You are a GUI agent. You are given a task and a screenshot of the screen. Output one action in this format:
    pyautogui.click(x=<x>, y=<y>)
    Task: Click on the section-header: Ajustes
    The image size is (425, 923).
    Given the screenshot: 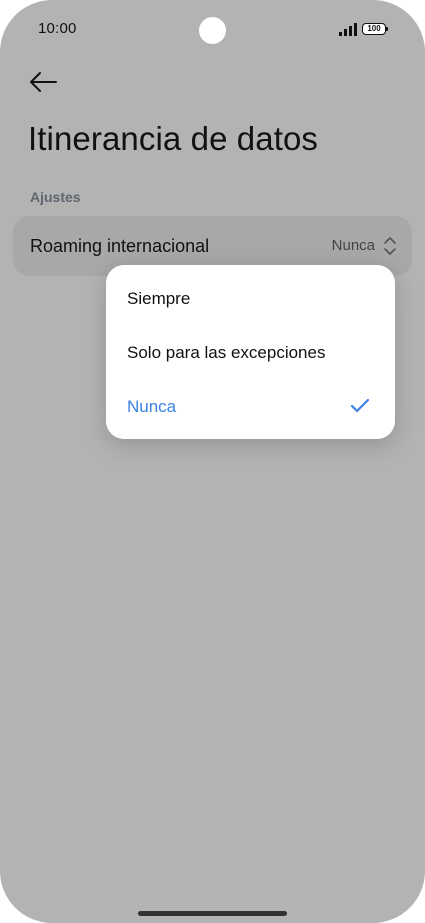 What is the action you would take?
    pyautogui.click(x=55, y=197)
    